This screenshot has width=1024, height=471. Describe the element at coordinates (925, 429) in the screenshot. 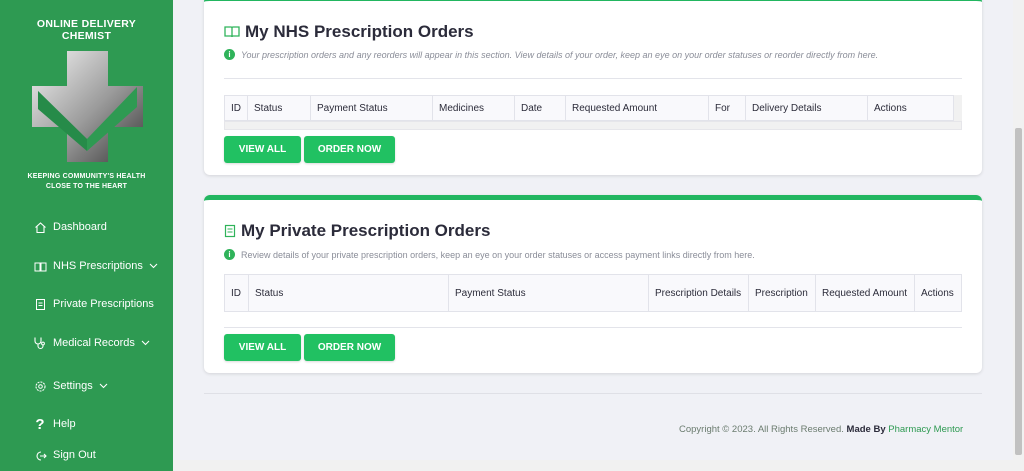

I see `footer-author-link: Pharmacy Mentor` at that location.